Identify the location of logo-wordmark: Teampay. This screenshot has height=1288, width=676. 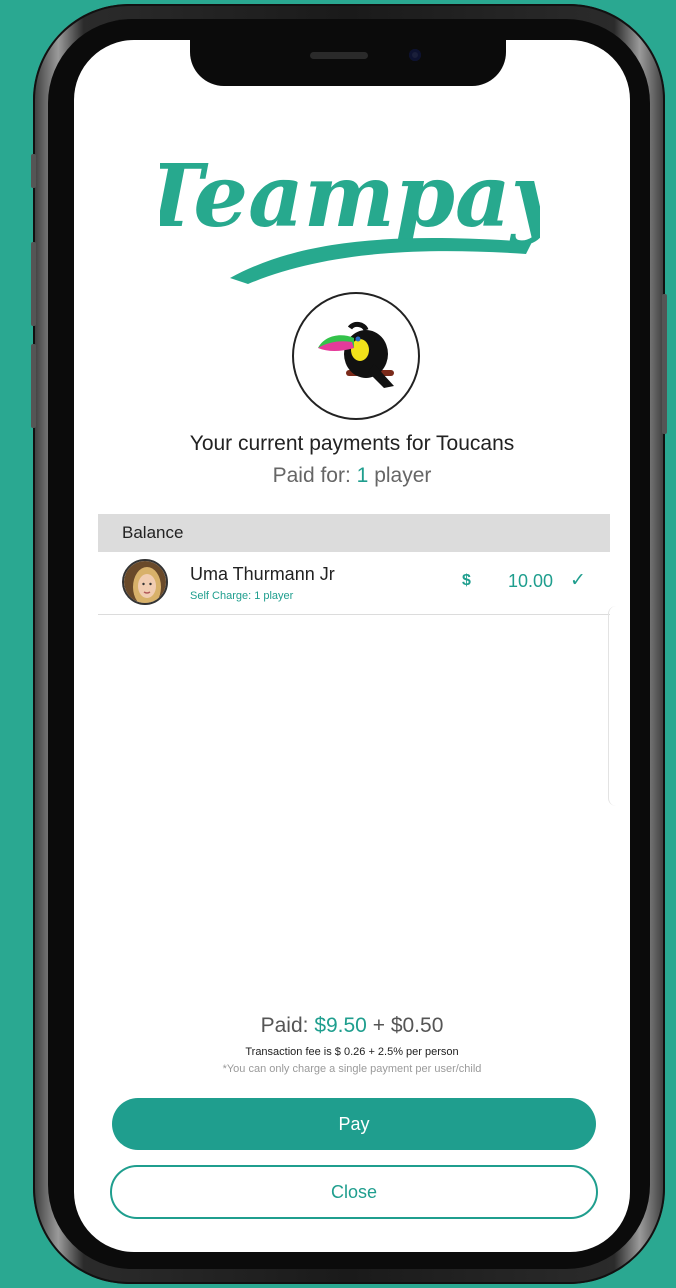
(350, 196).